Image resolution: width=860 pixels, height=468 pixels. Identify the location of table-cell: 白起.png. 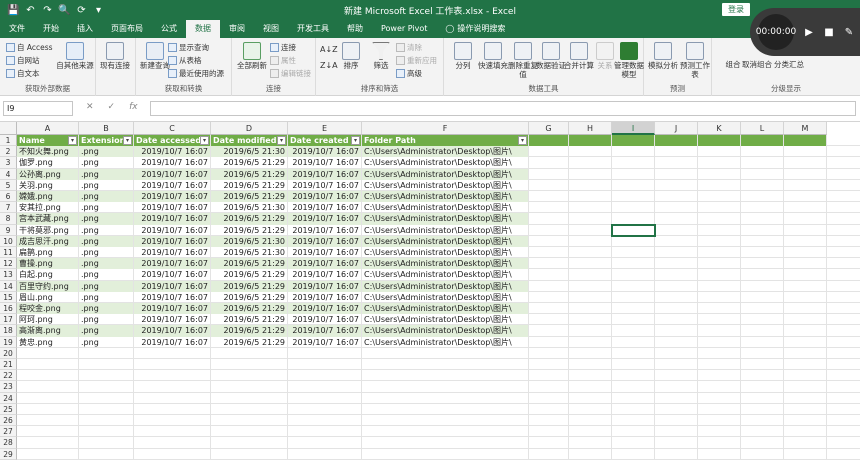
(48, 275).